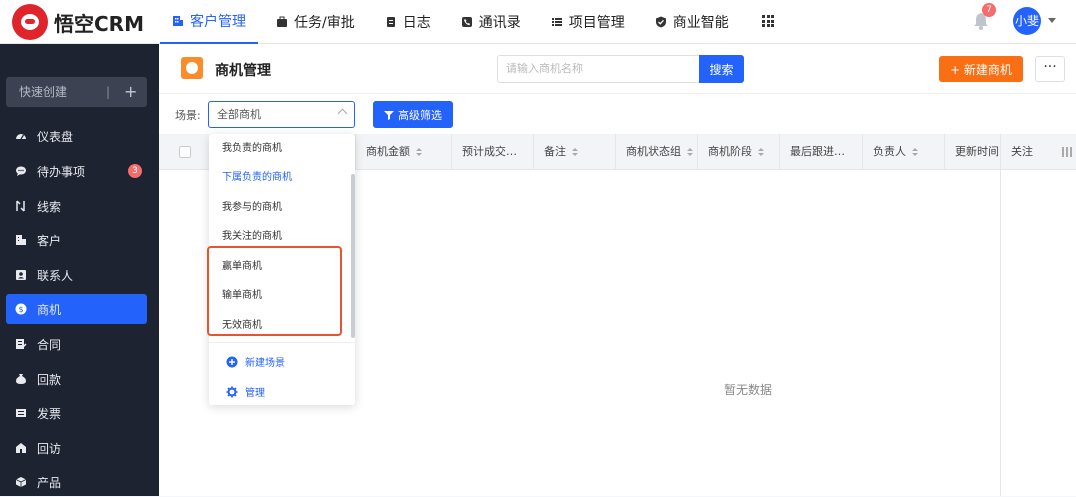  What do you see at coordinates (76, 240) in the screenshot?
I see `sidebar-item-customers: 客户` at bounding box center [76, 240].